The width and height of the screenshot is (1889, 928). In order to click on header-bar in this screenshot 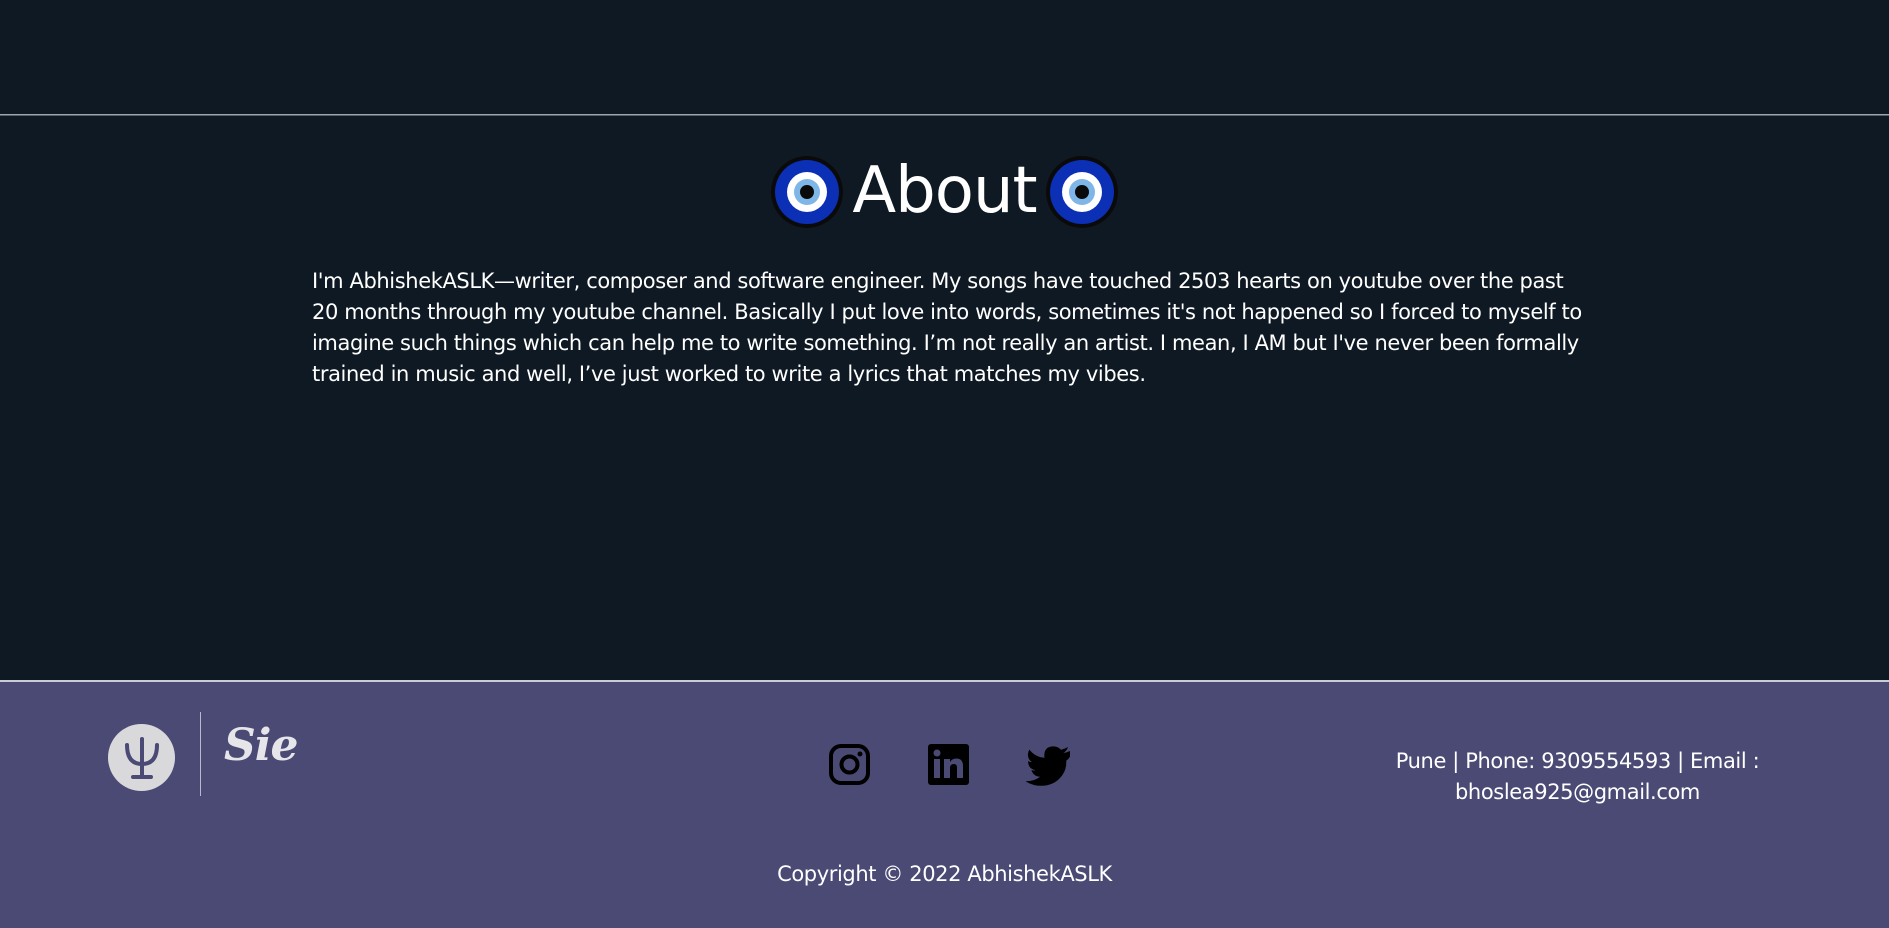, I will do `click(944, 57)`.